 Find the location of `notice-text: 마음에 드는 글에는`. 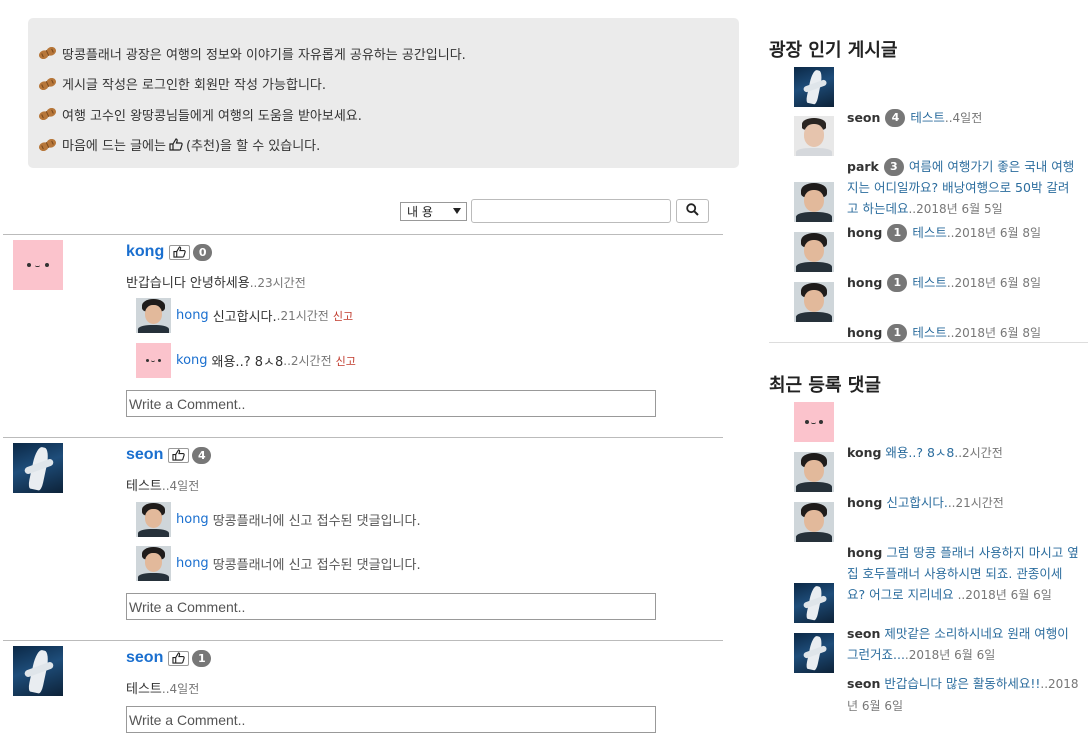

notice-text: 마음에 드는 글에는 is located at coordinates (114, 147).